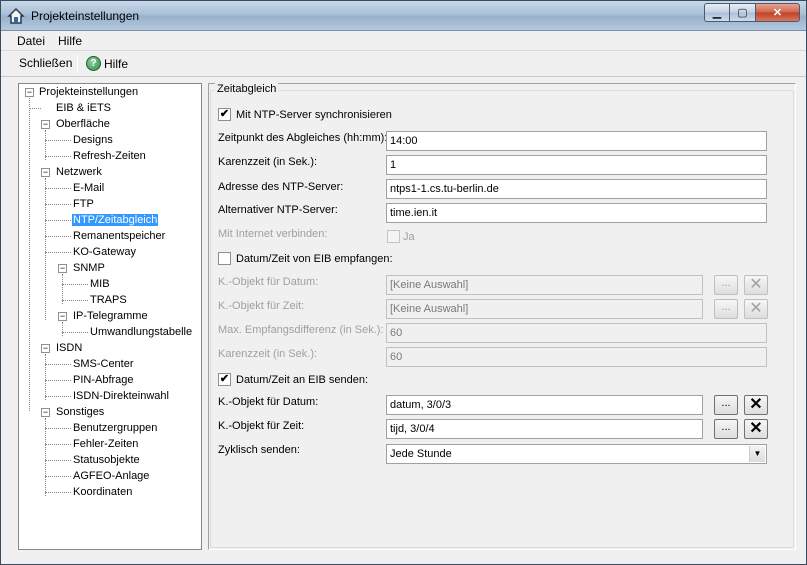  I want to click on tree-item-ko-gateway: KO-Gateway, so click(104, 252).